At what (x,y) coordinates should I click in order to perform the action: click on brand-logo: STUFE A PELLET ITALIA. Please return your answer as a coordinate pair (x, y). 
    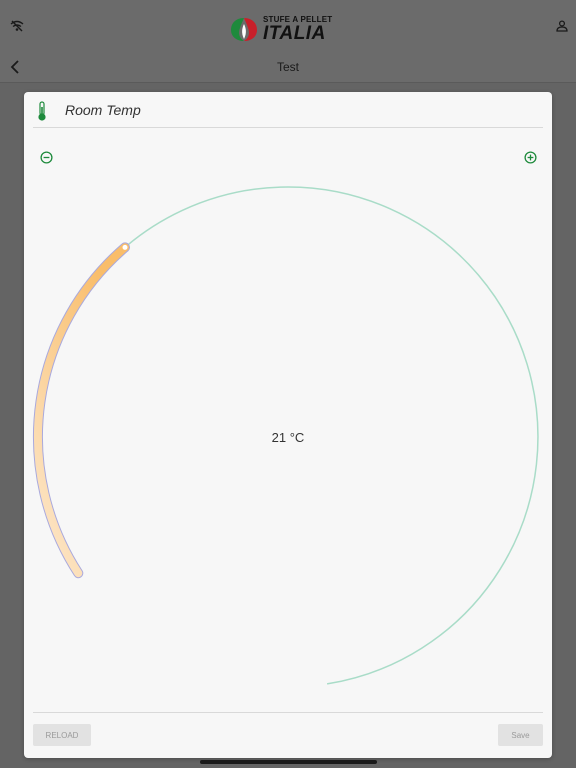
    Looking at the image, I should click on (288, 29).